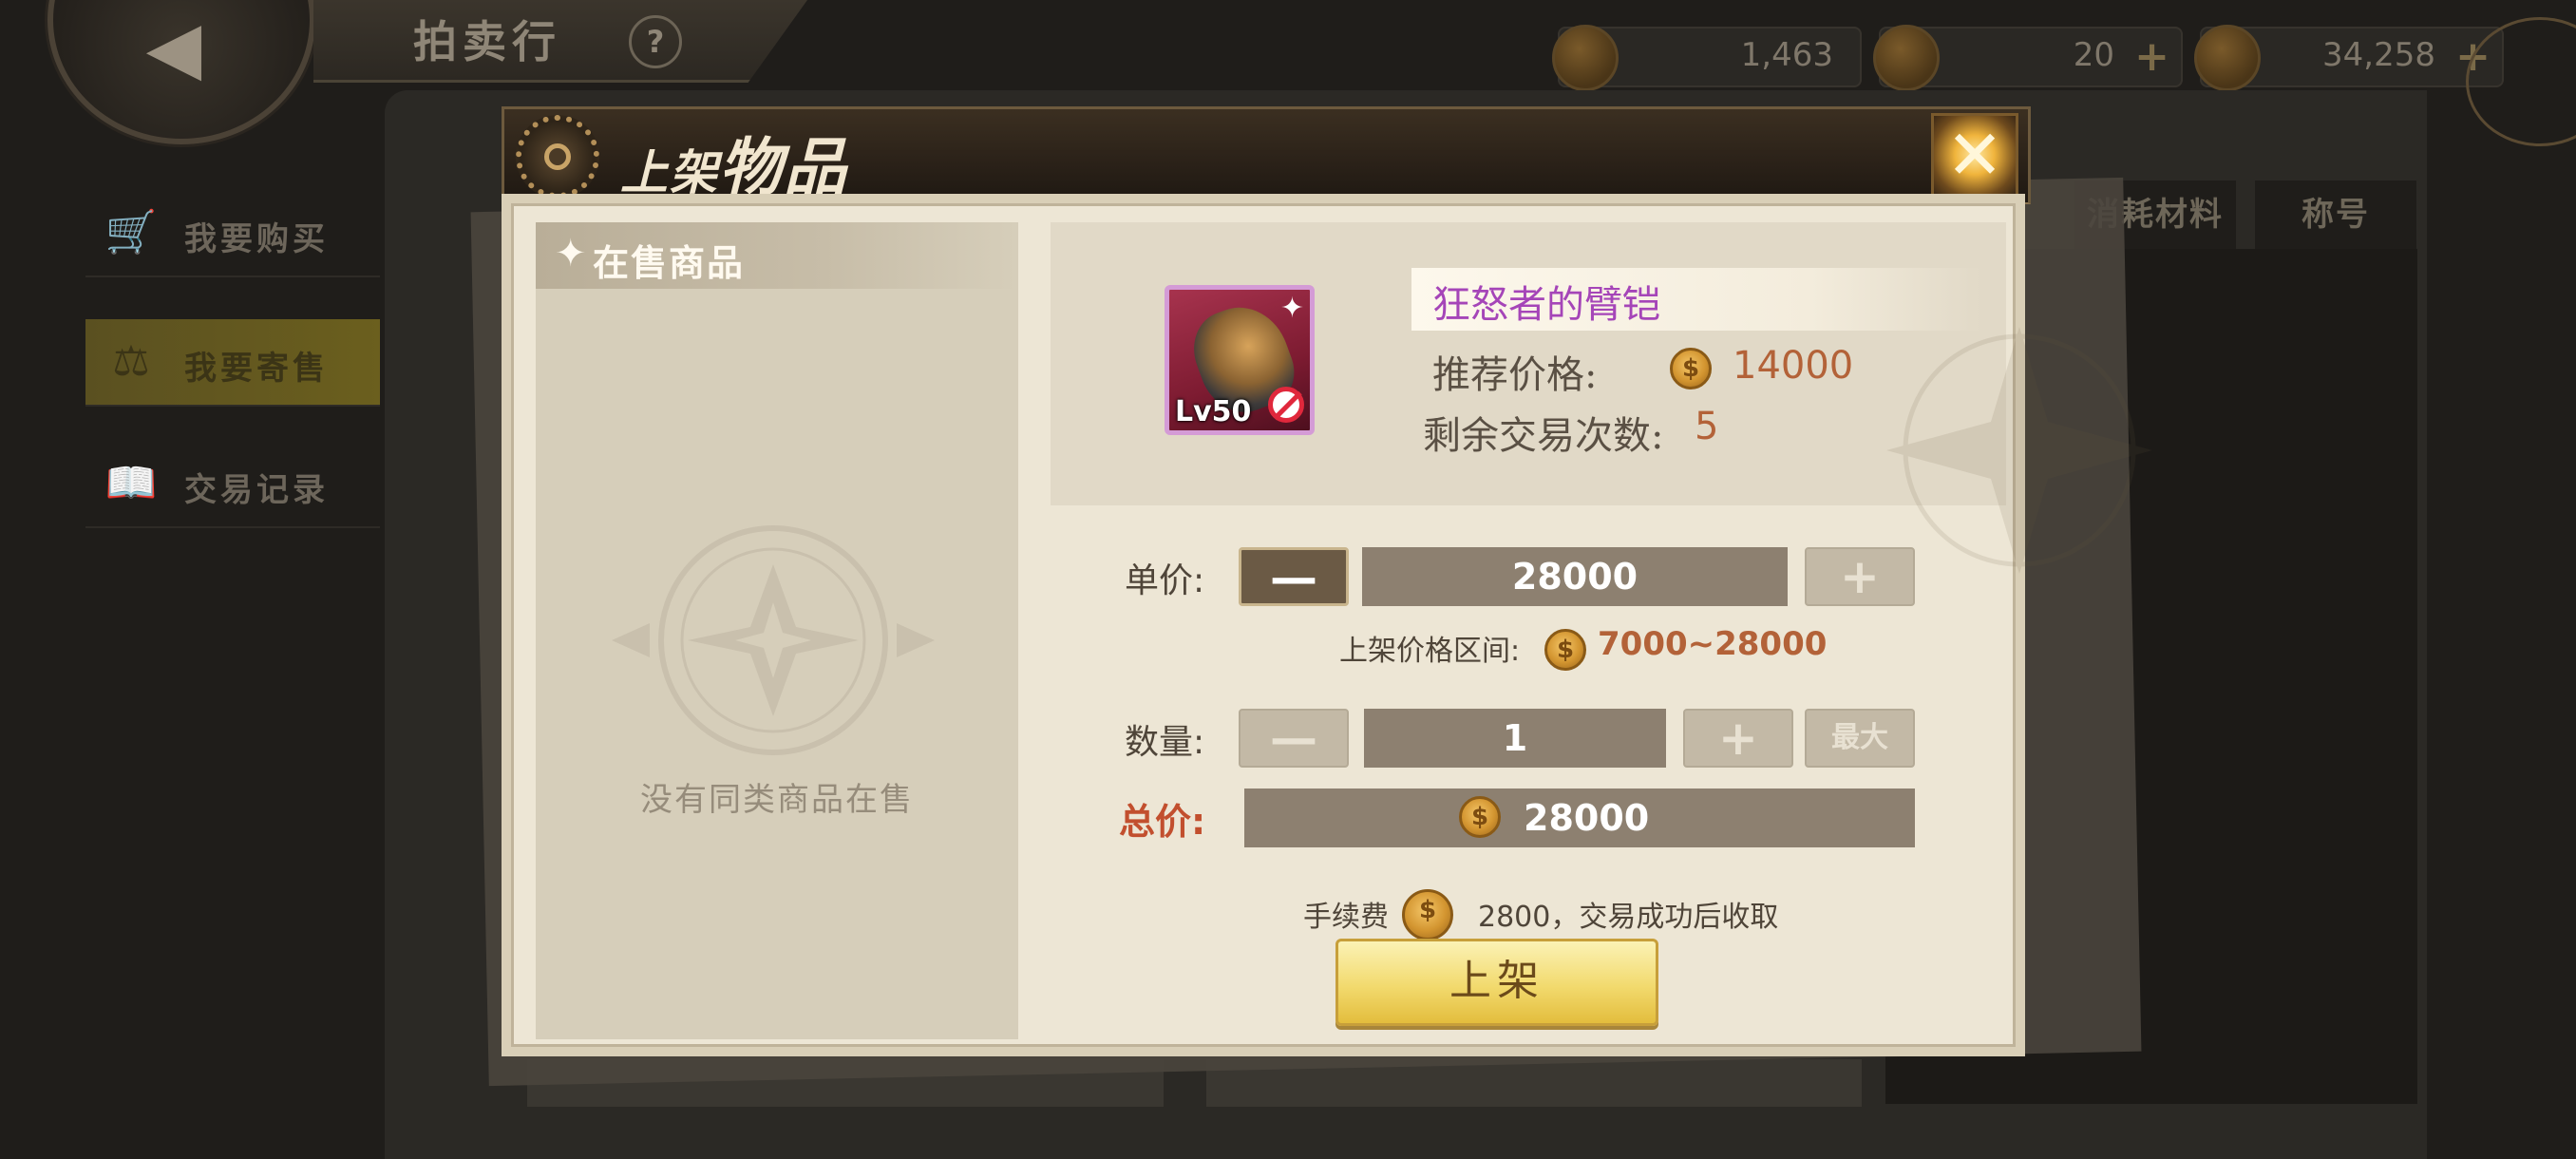 The width and height of the screenshot is (2576, 1159). I want to click on unit-price-label: 单价:, so click(1165, 580).